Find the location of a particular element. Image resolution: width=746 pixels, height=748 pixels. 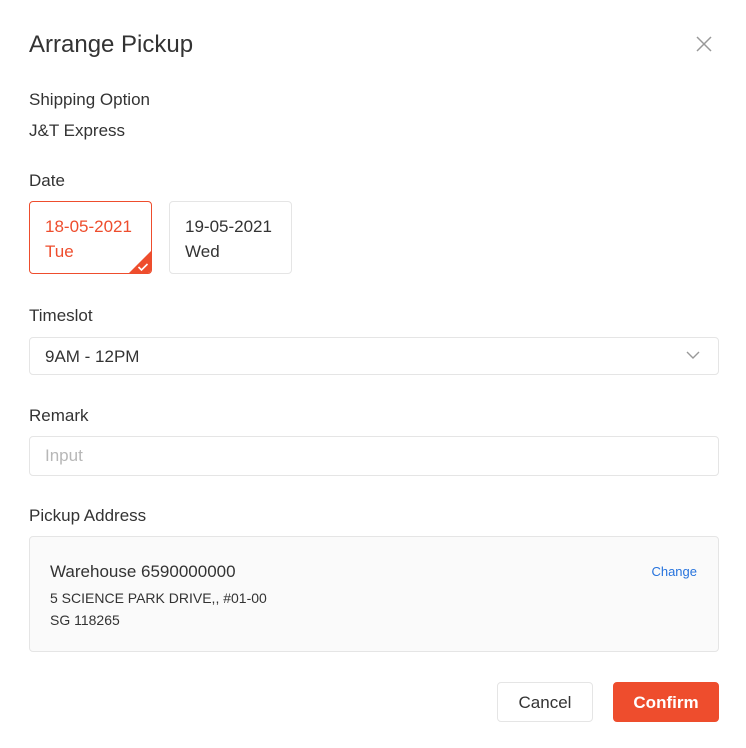

date-option-selected: 18-05-2021 Tue is located at coordinates (90, 237).